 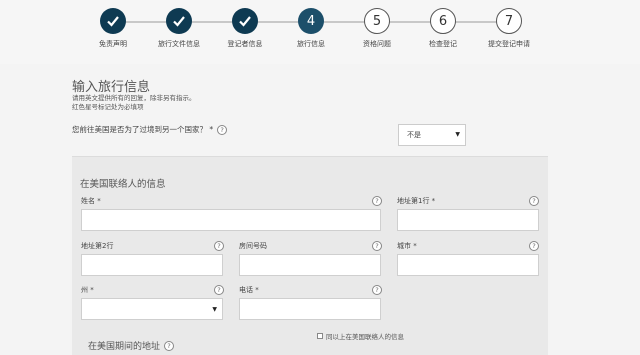 What do you see at coordinates (249, 290) in the screenshot?
I see `phone-label: 电话 *` at bounding box center [249, 290].